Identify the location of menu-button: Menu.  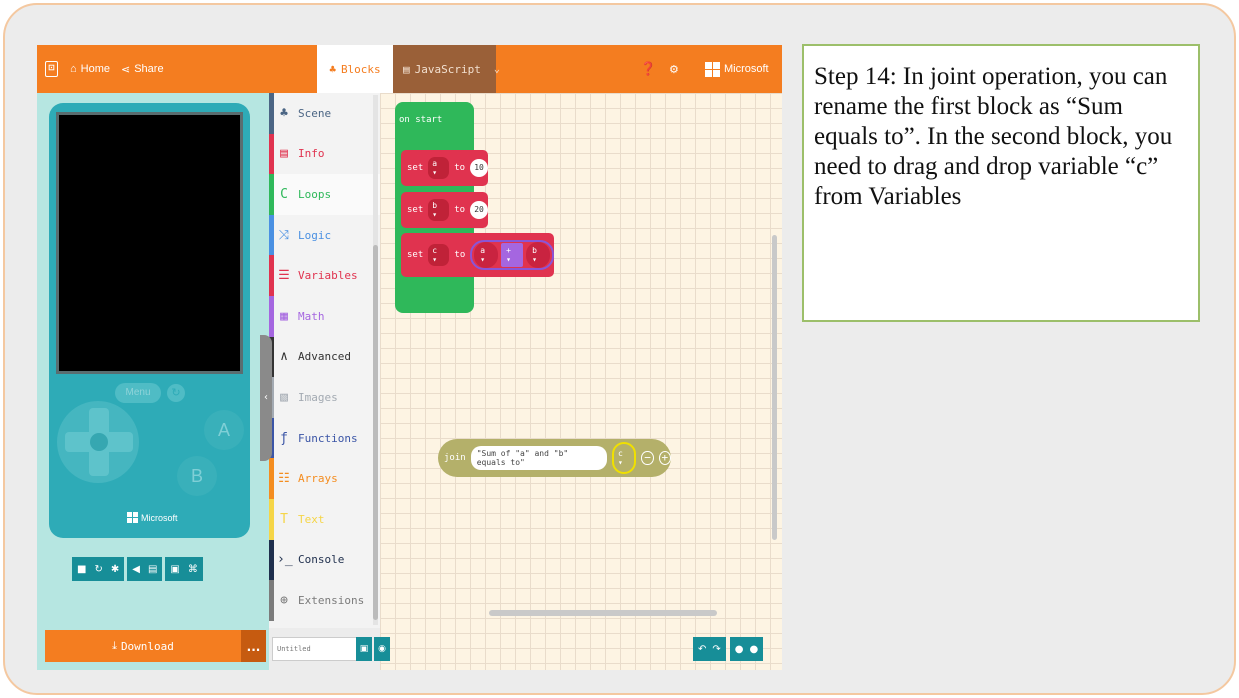
(138, 393).